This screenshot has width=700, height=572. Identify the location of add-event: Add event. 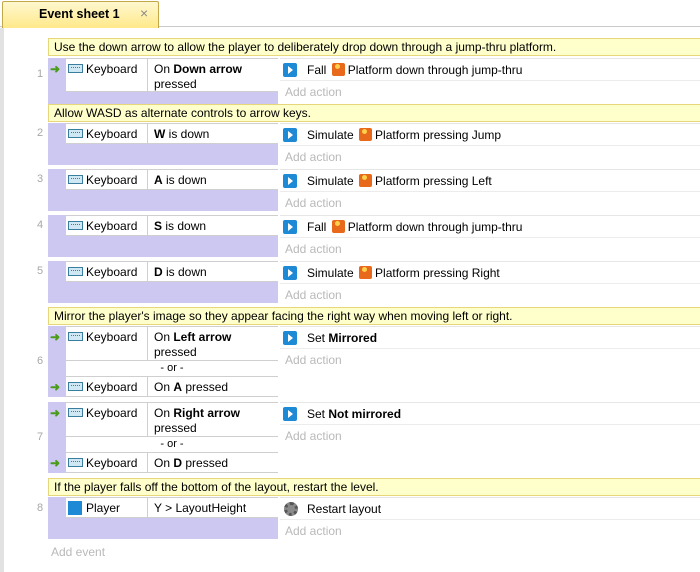
(78, 552).